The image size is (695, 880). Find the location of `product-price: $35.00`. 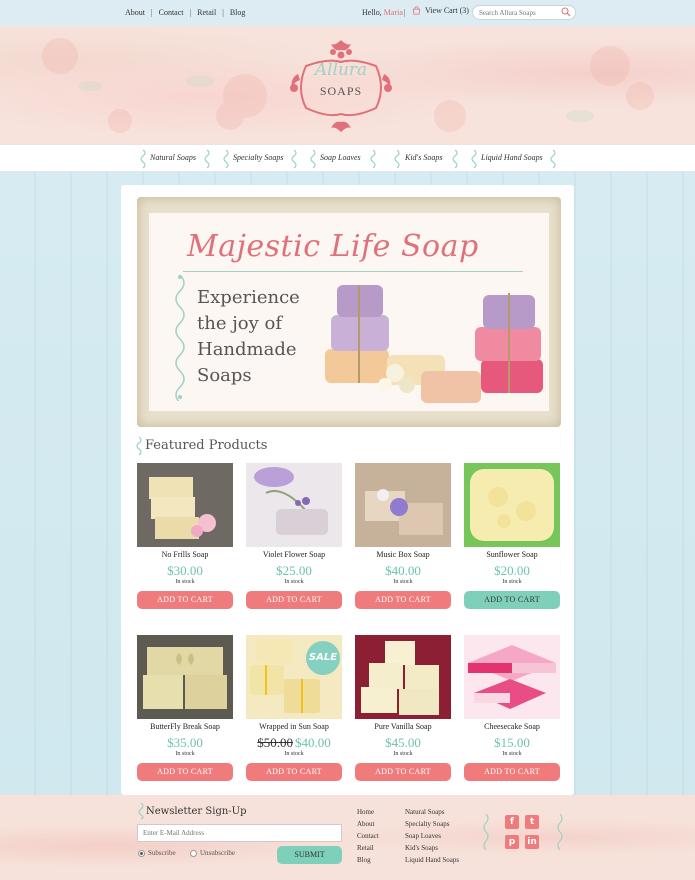

product-price: $35.00 is located at coordinates (185, 742).